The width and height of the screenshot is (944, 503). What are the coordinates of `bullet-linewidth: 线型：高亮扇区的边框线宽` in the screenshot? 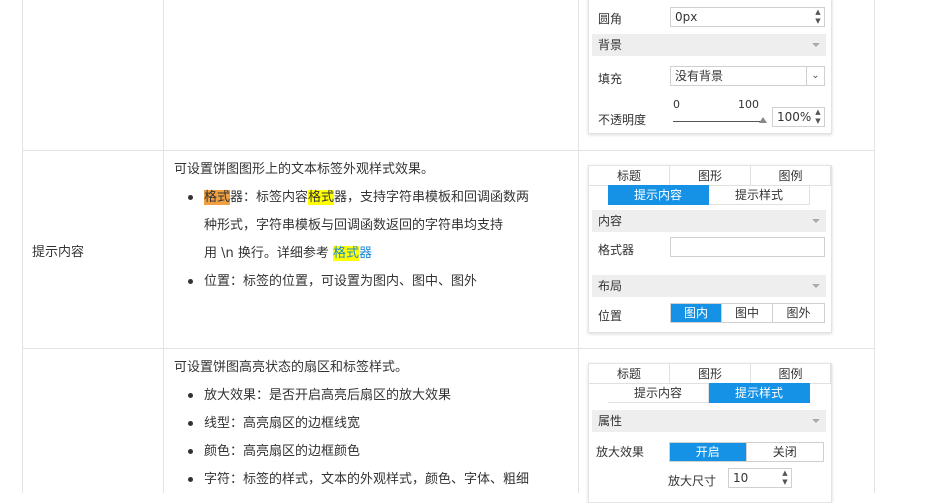 It's located at (282, 423).